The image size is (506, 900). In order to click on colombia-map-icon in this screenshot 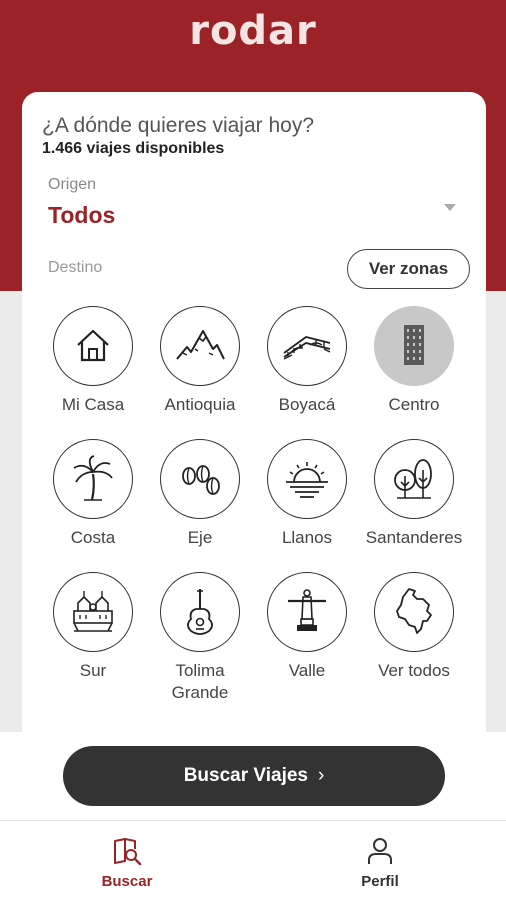, I will do `click(414, 611)`.